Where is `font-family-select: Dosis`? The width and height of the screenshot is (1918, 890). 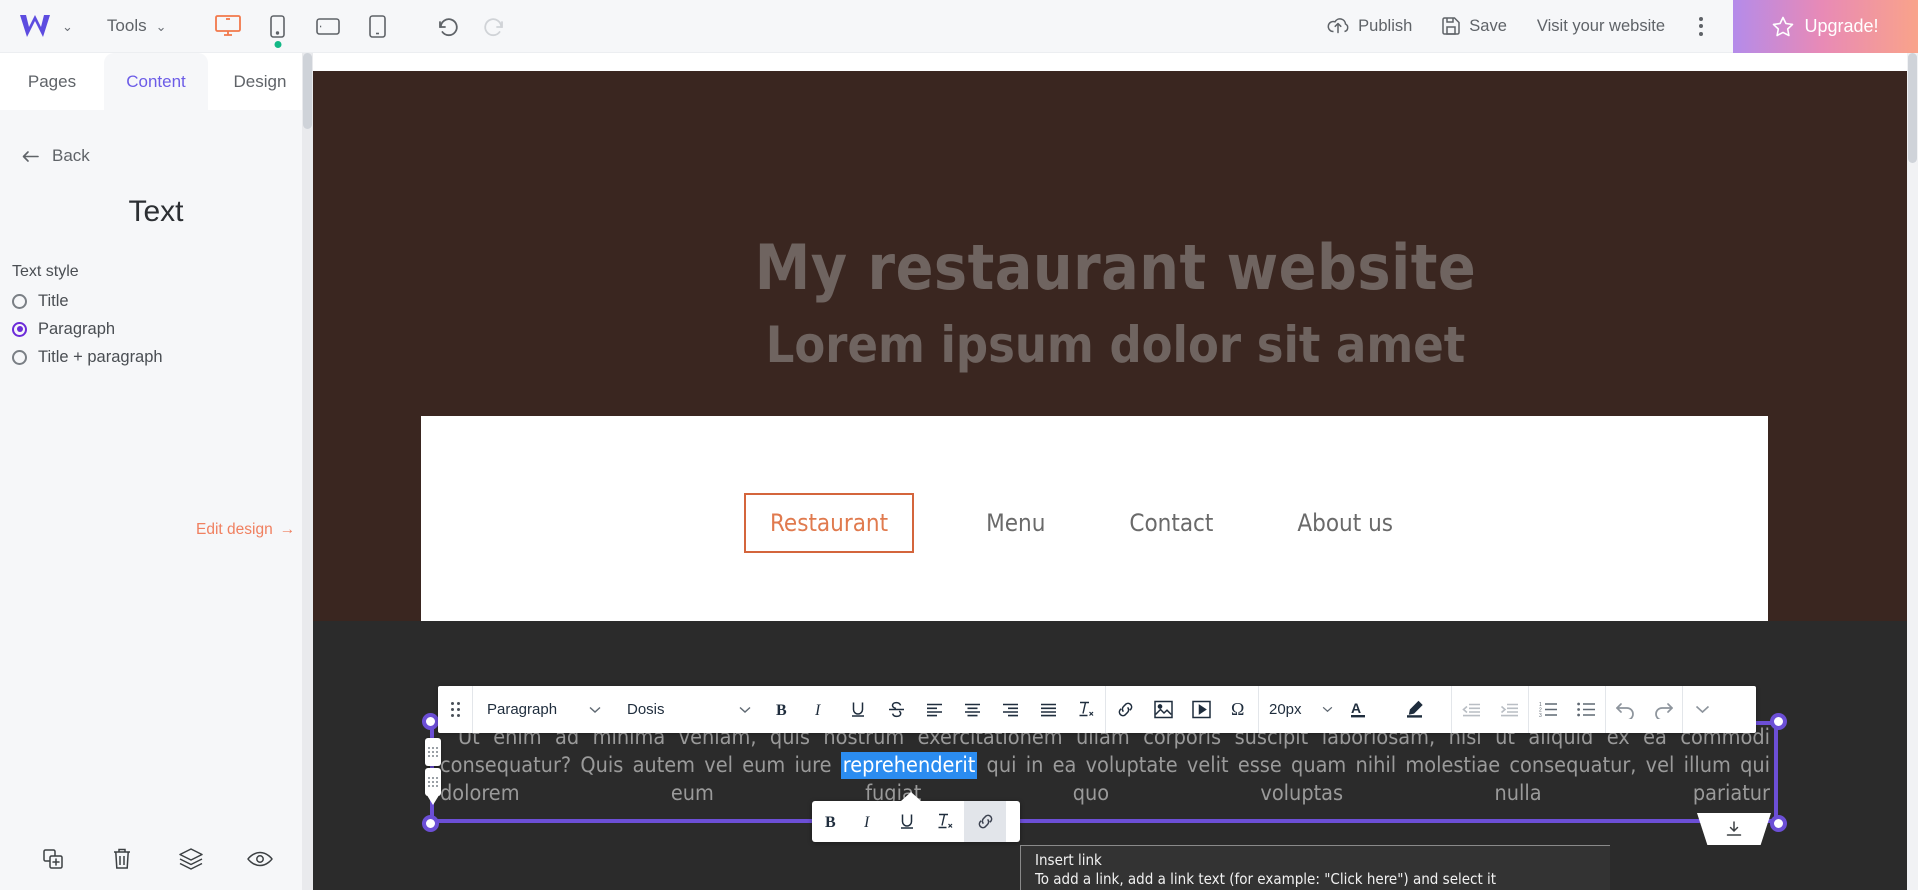 font-family-select: Dosis is located at coordinates (688, 709).